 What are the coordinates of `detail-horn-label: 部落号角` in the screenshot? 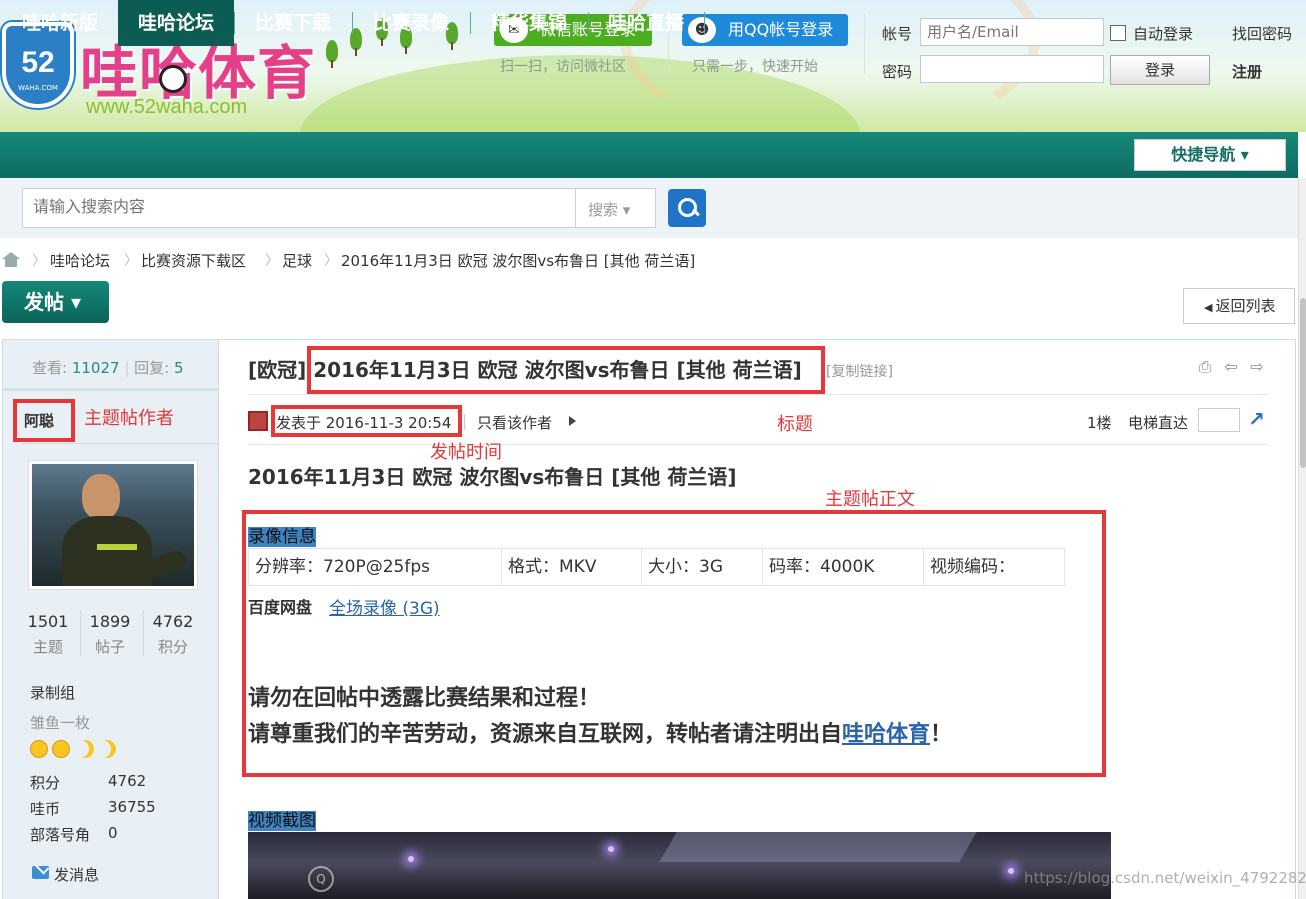 It's located at (60, 835).